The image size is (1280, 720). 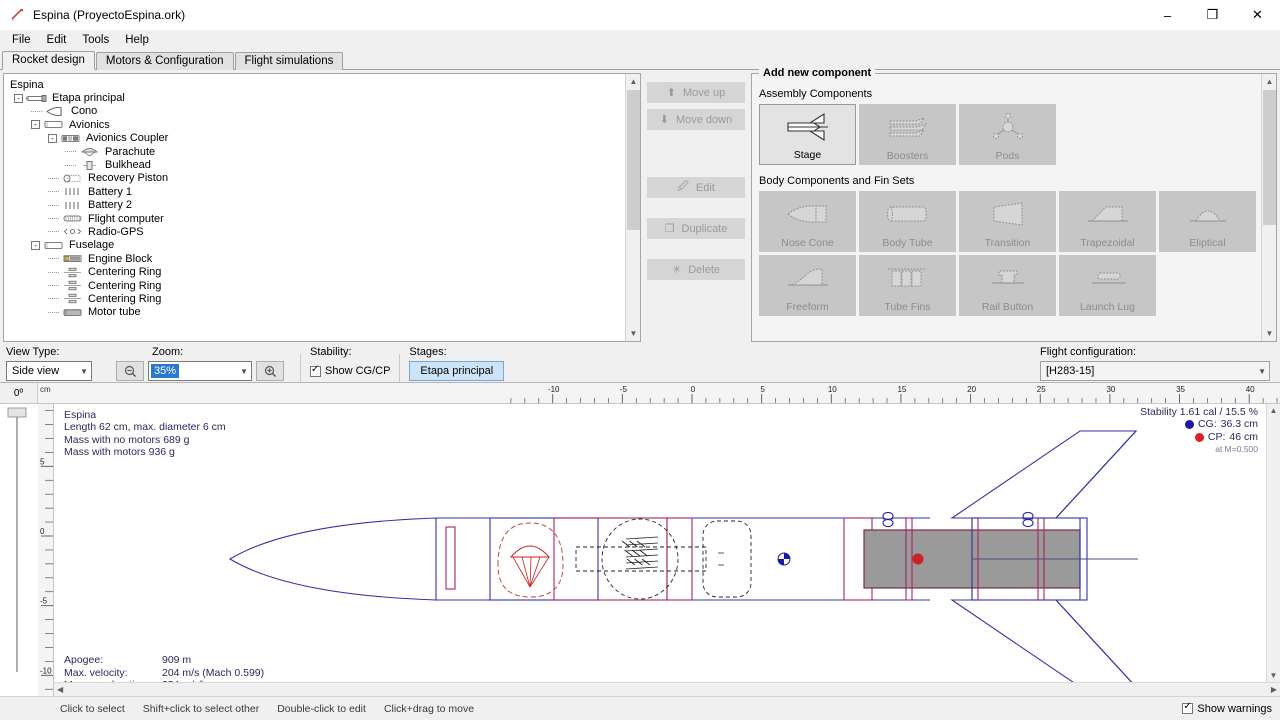 What do you see at coordinates (696, 269) in the screenshot?
I see `delete-button: ✳ Delete` at bounding box center [696, 269].